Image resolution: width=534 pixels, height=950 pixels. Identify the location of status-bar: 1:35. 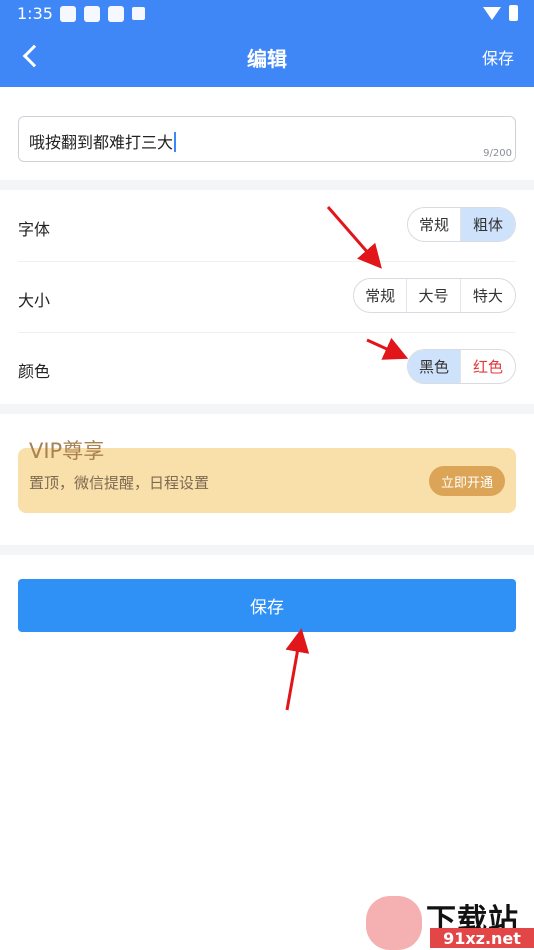
(267, 13).